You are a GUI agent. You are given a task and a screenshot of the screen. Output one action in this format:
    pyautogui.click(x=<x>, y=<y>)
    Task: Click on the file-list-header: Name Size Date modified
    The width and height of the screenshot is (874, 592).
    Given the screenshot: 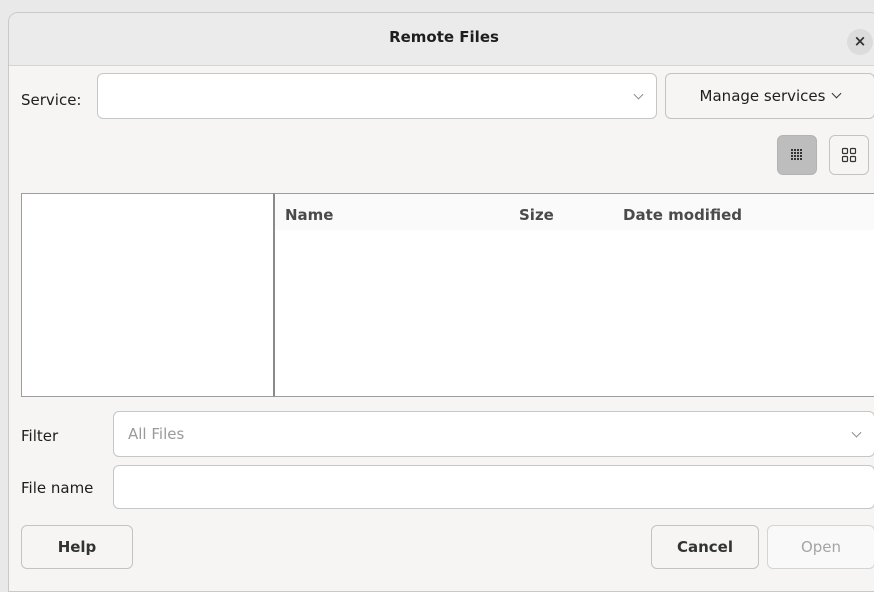 What is the action you would take?
    pyautogui.click(x=574, y=212)
    